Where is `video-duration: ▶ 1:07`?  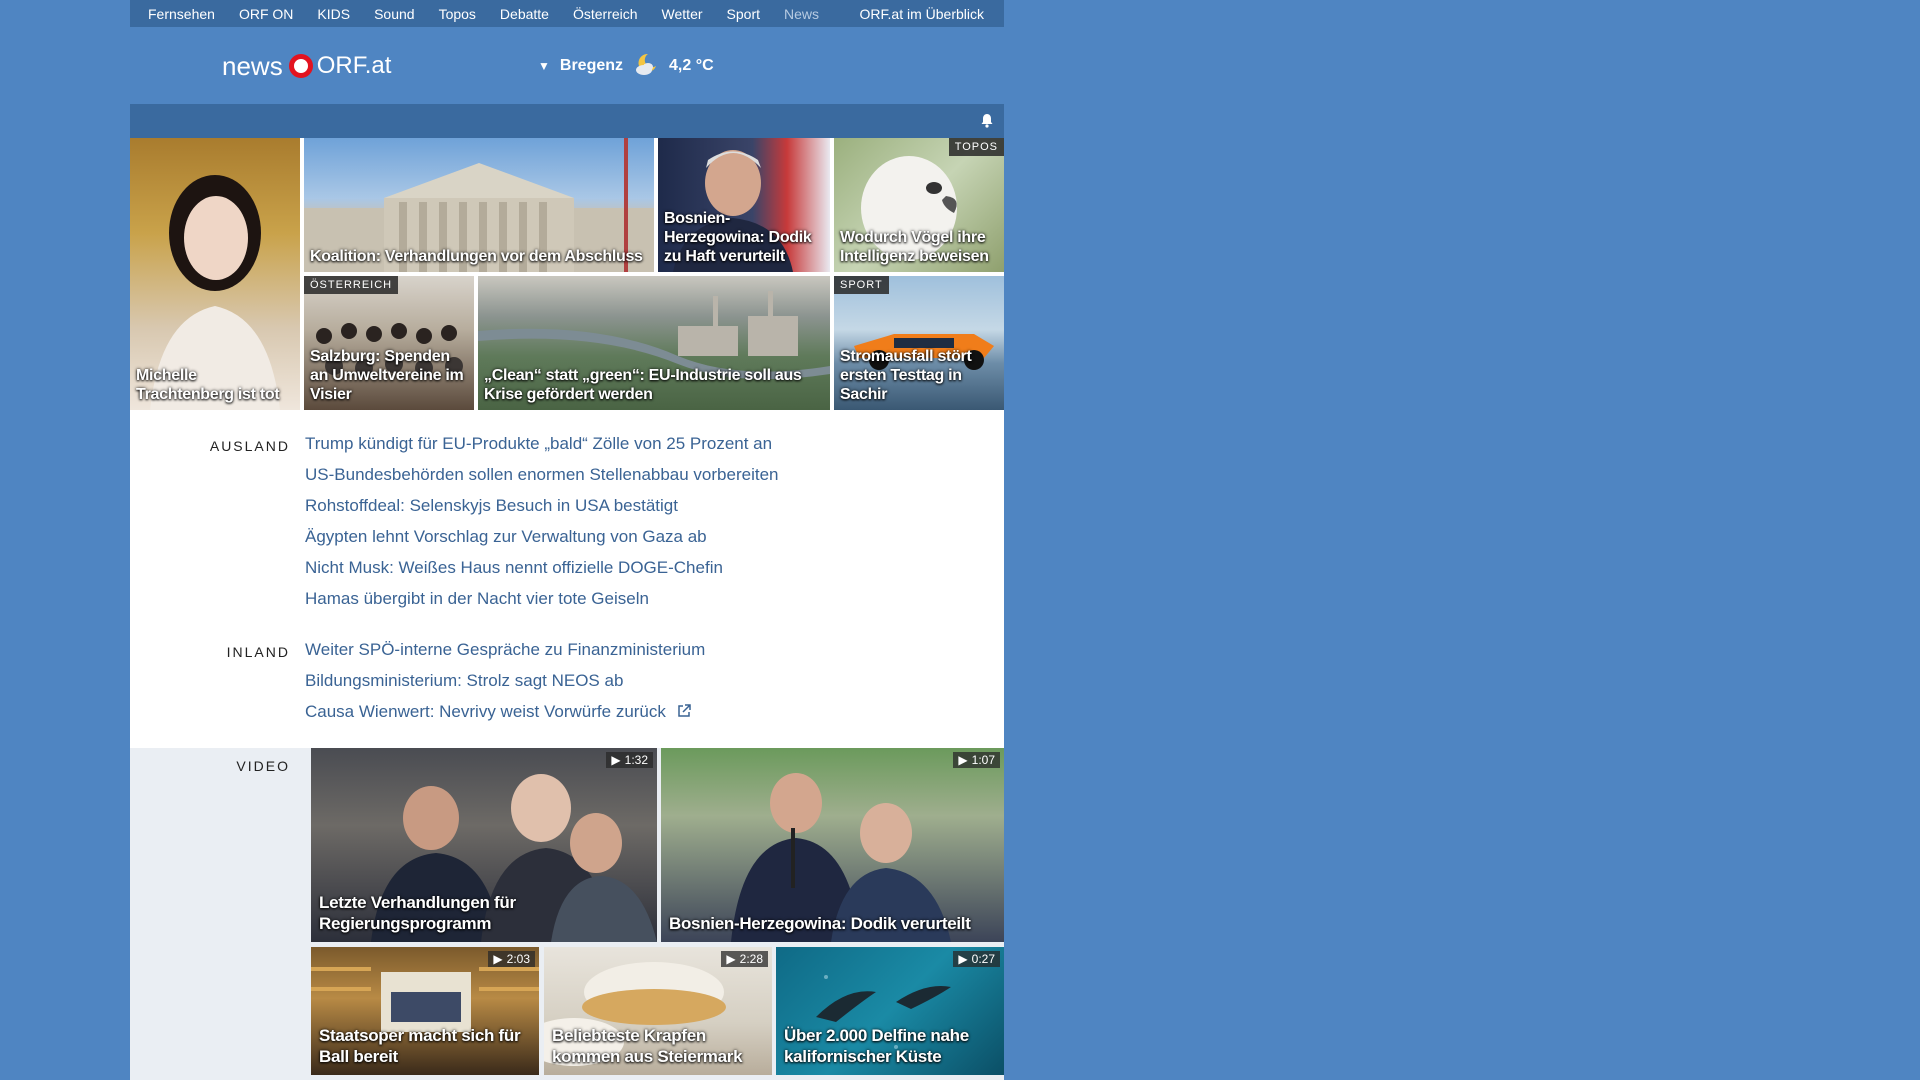 video-duration: ▶ 1:07 is located at coordinates (976, 760).